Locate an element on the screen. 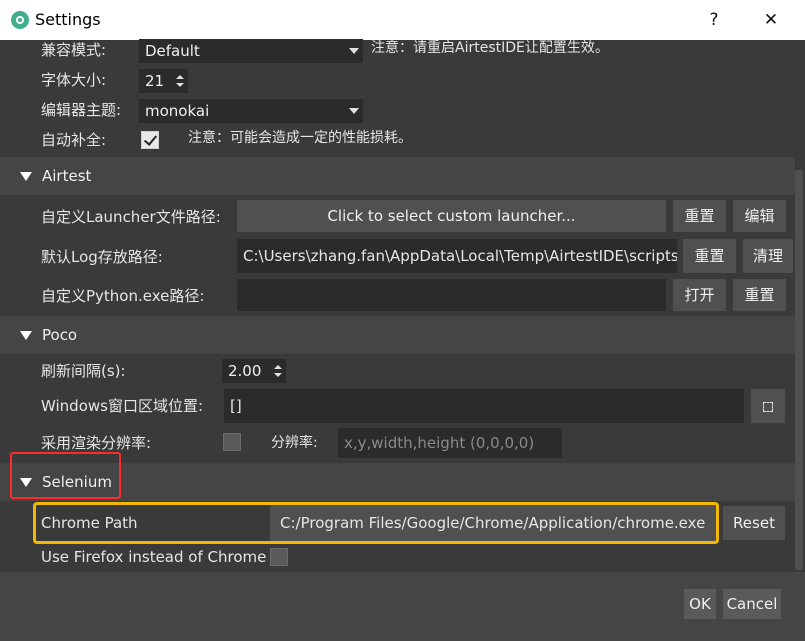 Image resolution: width=805 pixels, height=641 pixels. python-path-input is located at coordinates (451, 295).